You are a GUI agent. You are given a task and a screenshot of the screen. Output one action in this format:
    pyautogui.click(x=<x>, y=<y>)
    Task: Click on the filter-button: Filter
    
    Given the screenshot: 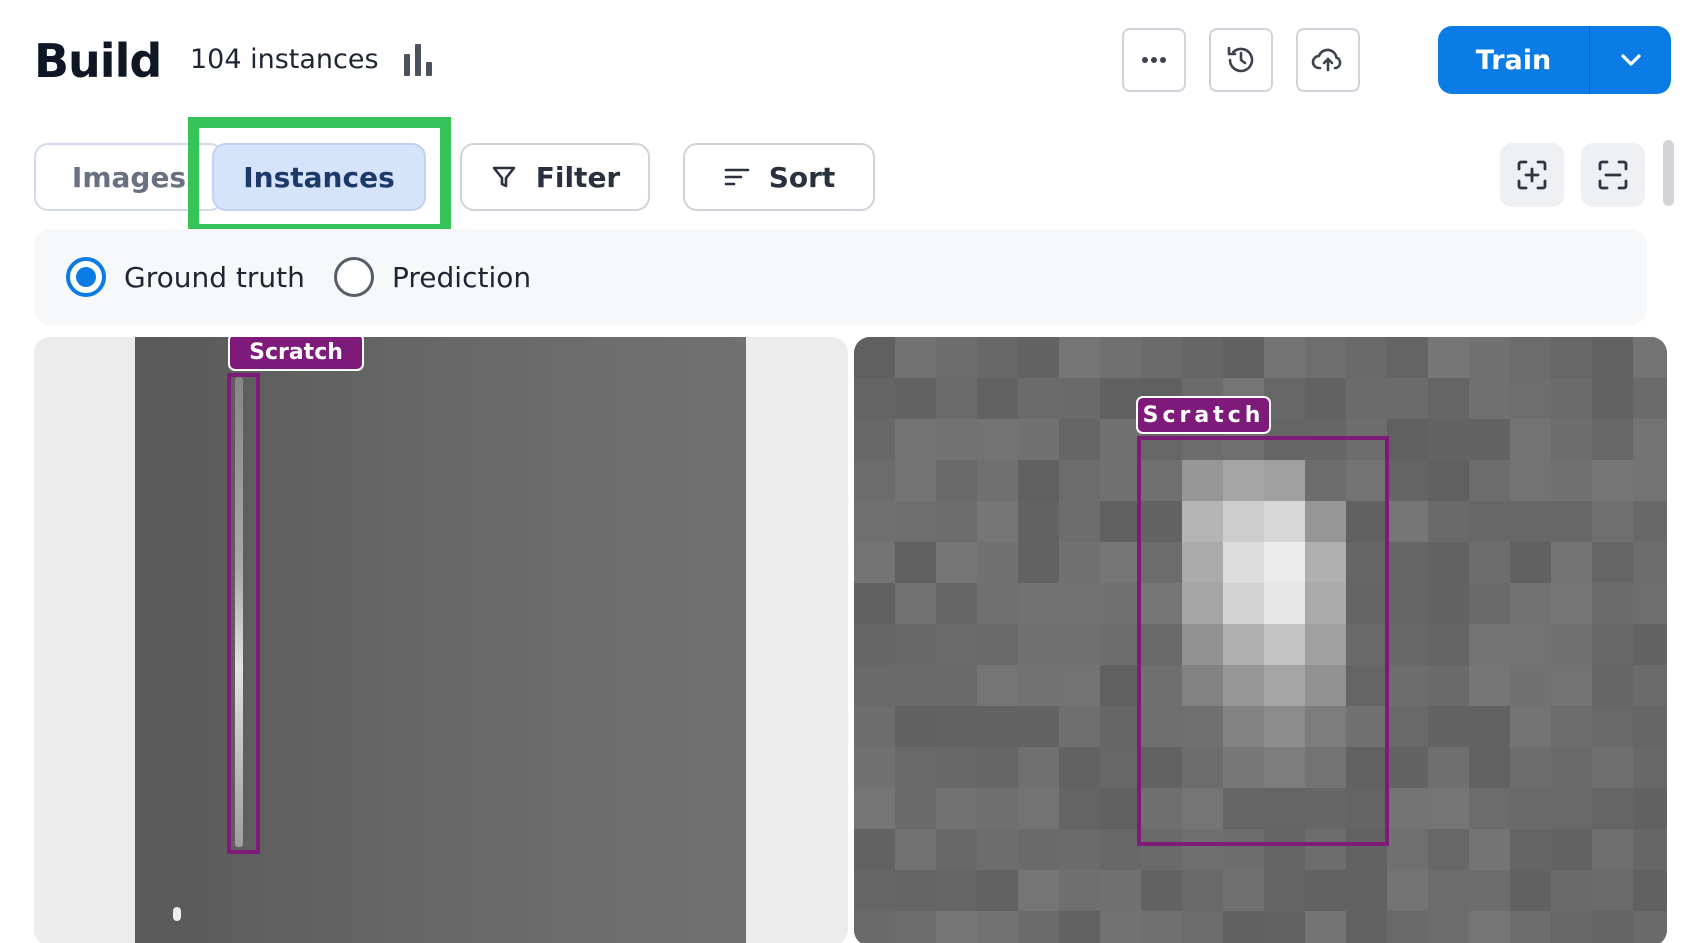 What is the action you would take?
    pyautogui.click(x=555, y=177)
    